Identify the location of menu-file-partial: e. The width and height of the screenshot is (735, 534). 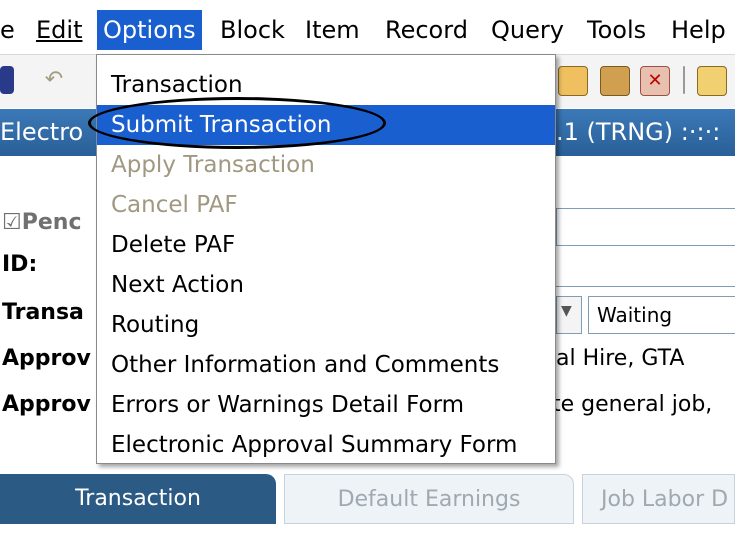
(7, 30).